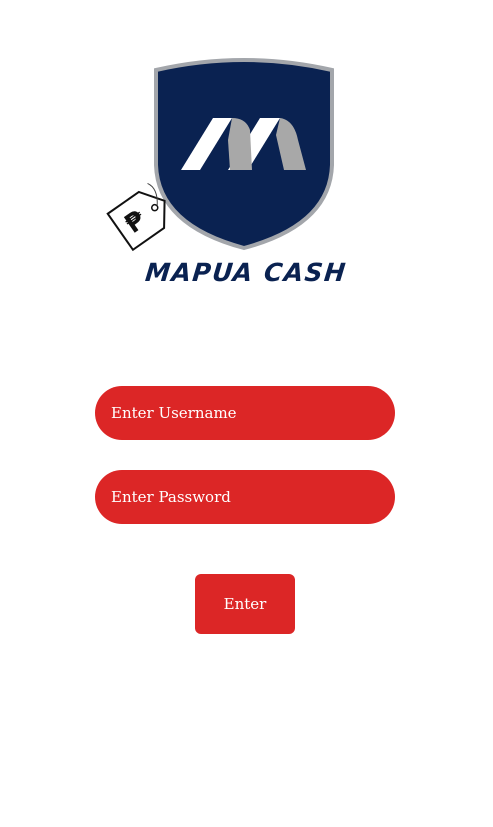 This screenshot has height=827, width=493. Describe the element at coordinates (245, 413) in the screenshot. I see `username-input` at that location.